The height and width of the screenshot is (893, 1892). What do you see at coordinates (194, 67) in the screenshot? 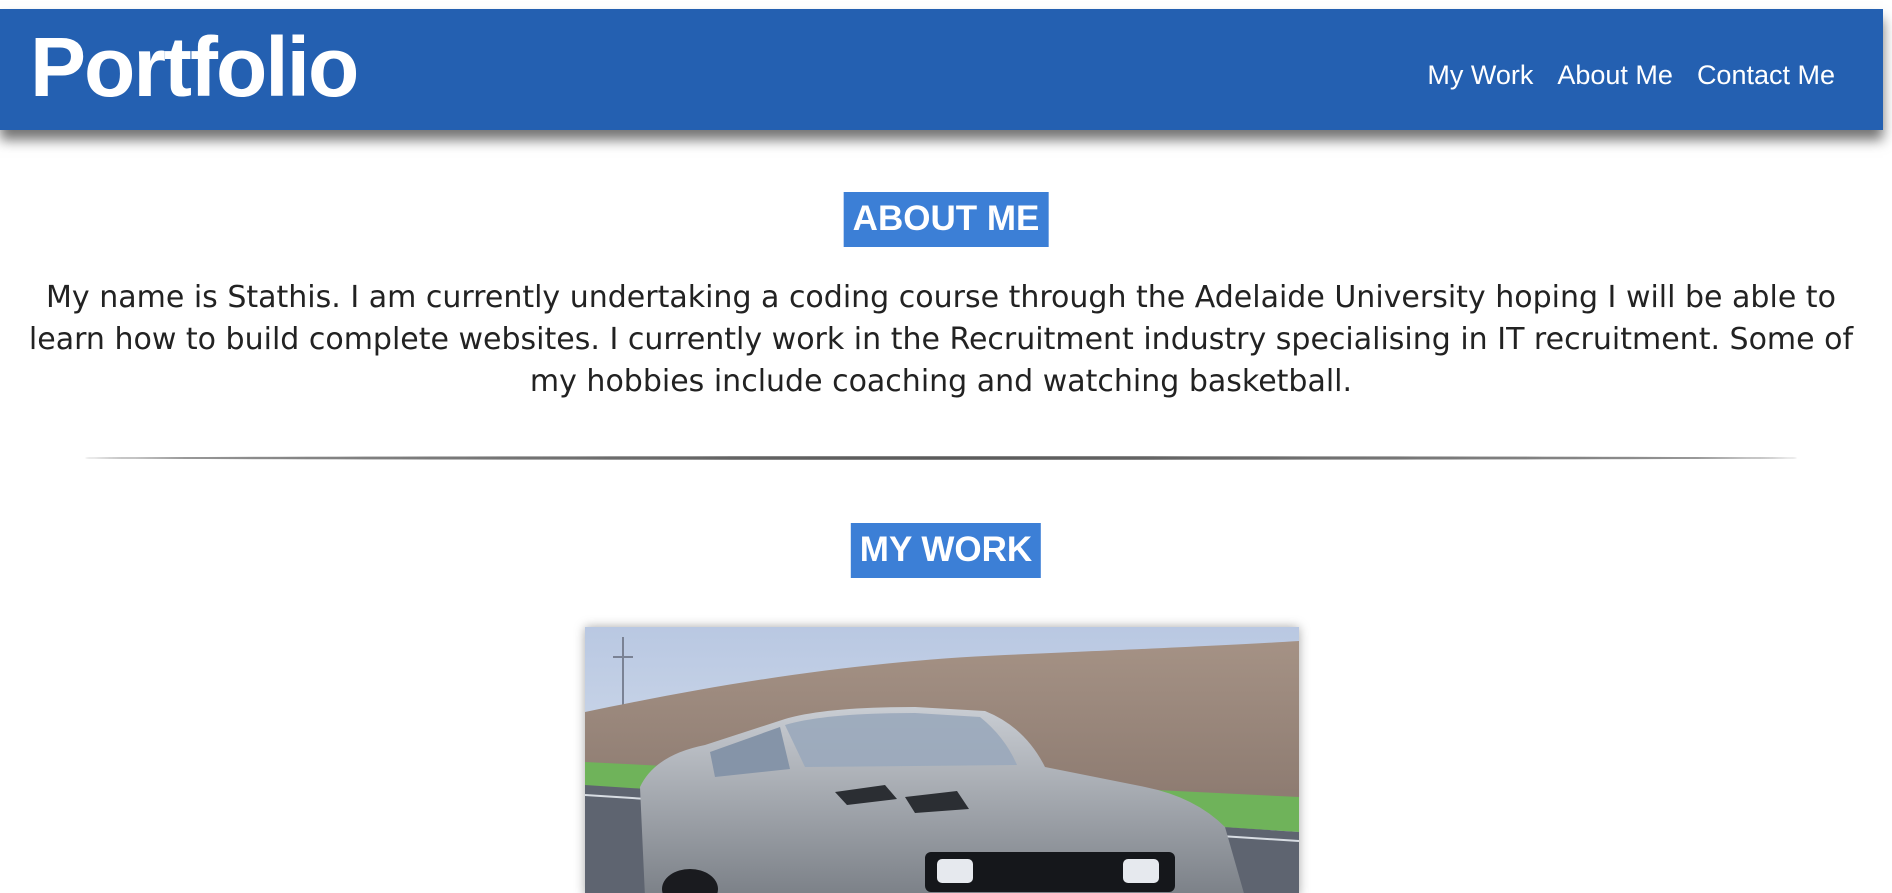
I see `brand-title: Portfolio` at bounding box center [194, 67].